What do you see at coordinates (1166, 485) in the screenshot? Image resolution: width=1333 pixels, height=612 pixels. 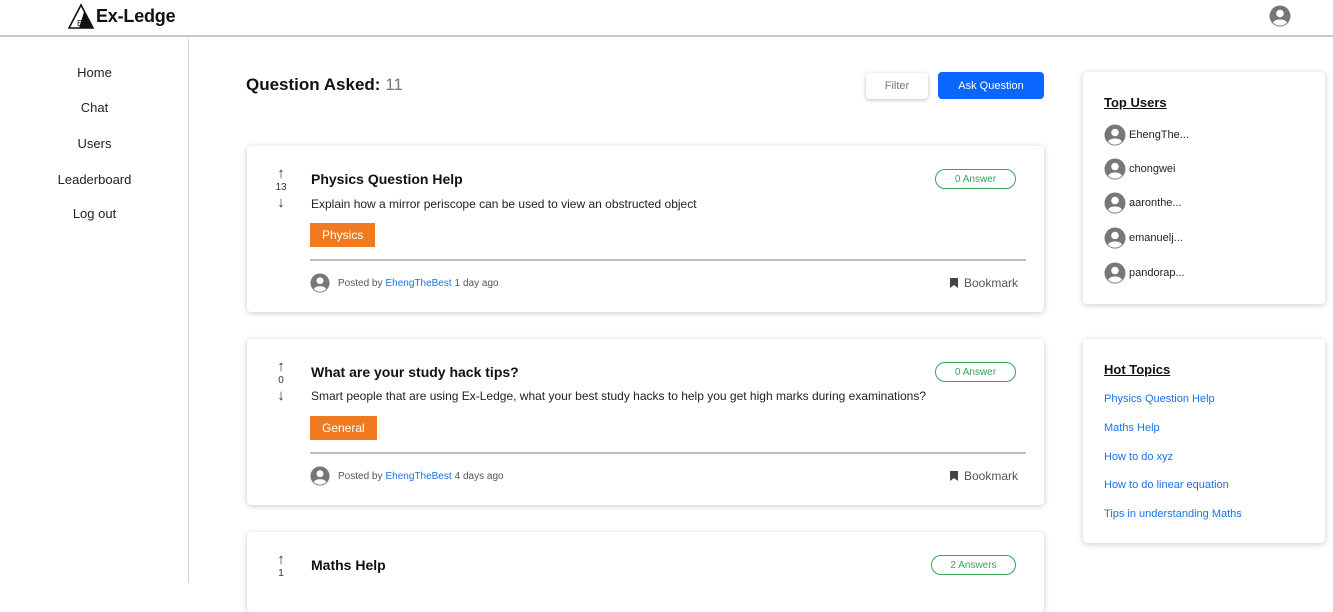 I see `hot-topic-link: How to do linear equation` at bounding box center [1166, 485].